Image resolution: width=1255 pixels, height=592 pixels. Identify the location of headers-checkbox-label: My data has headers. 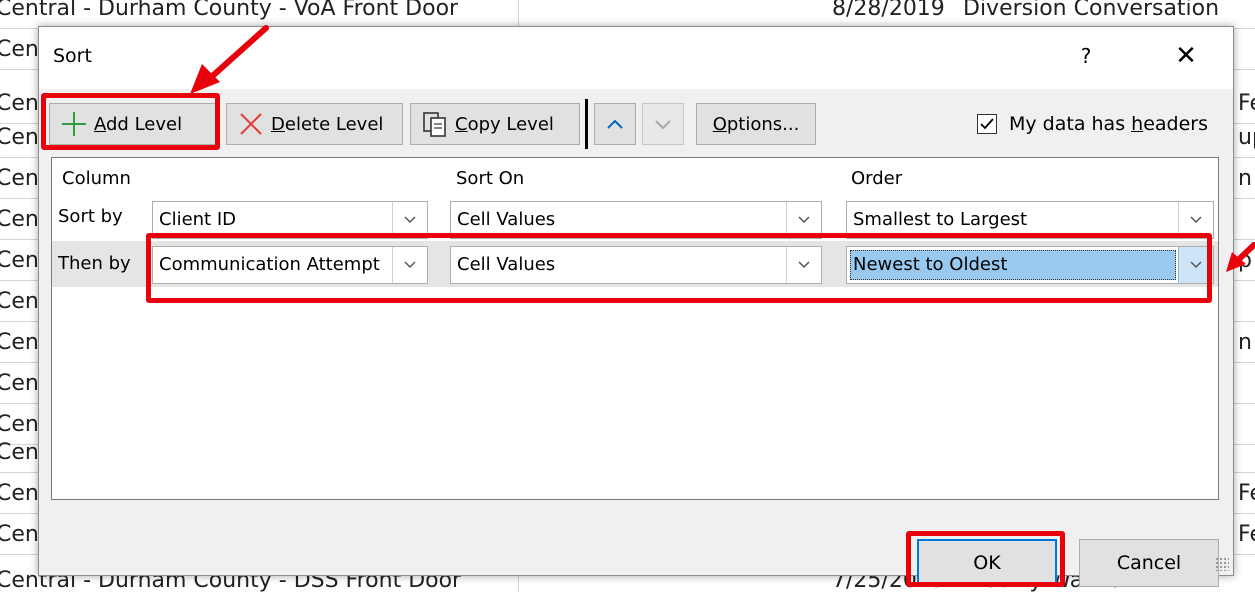
(1108, 124).